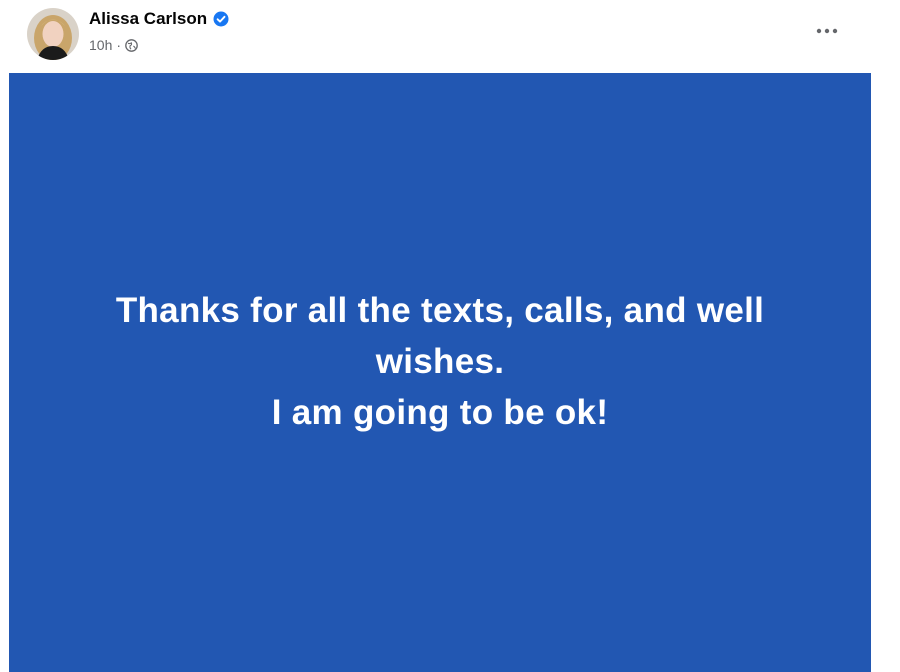 The height and width of the screenshot is (672, 900). Describe the element at coordinates (113, 45) in the screenshot. I see `post-meta: 10h ·` at that location.